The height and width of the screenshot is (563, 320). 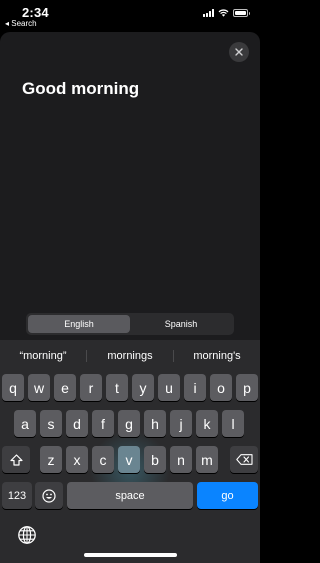 What do you see at coordinates (129, 459) in the screenshot?
I see `key-v: v` at bounding box center [129, 459].